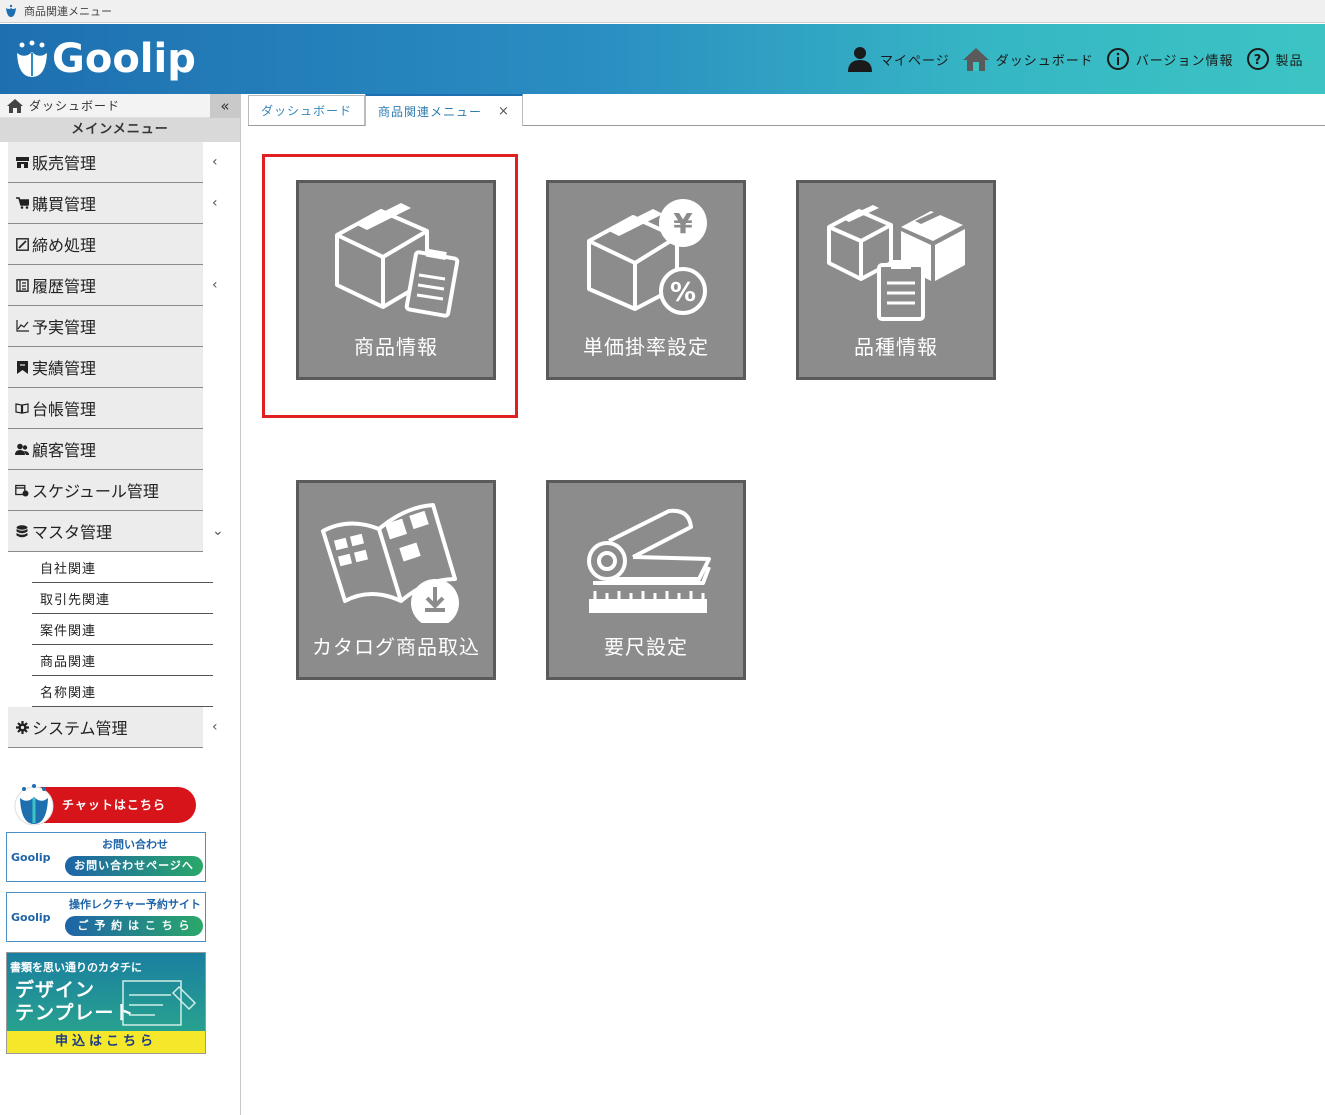 Image resolution: width=1325 pixels, height=1115 pixels. I want to click on lecture-banner: Goolip 操作レクチャー予約サイト ご 予 約 は こ ち ら, so click(106, 917).